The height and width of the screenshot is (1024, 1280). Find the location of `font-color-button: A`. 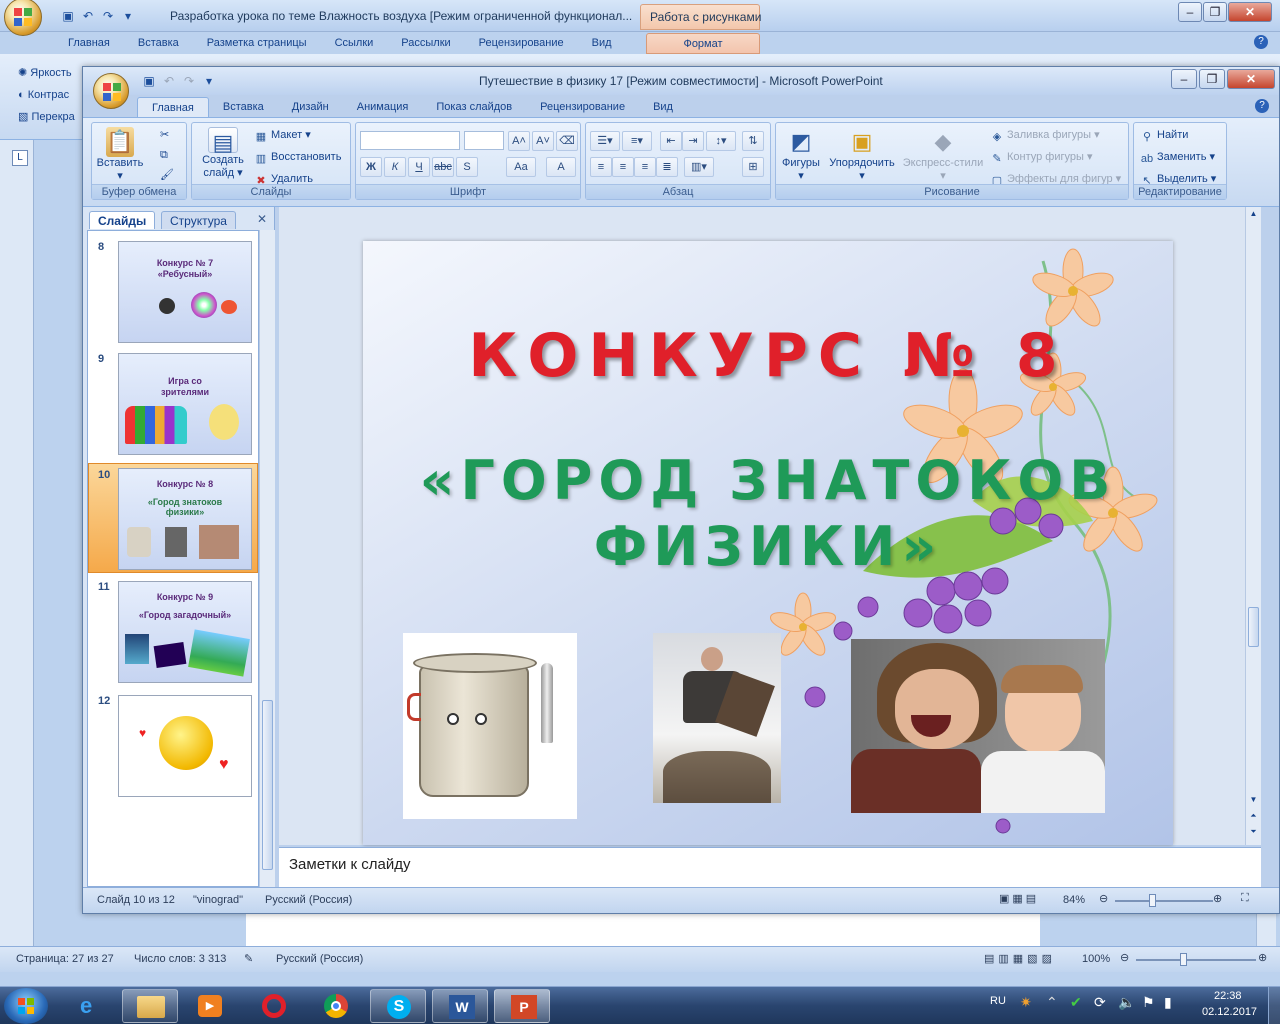

font-color-button: A is located at coordinates (561, 167).